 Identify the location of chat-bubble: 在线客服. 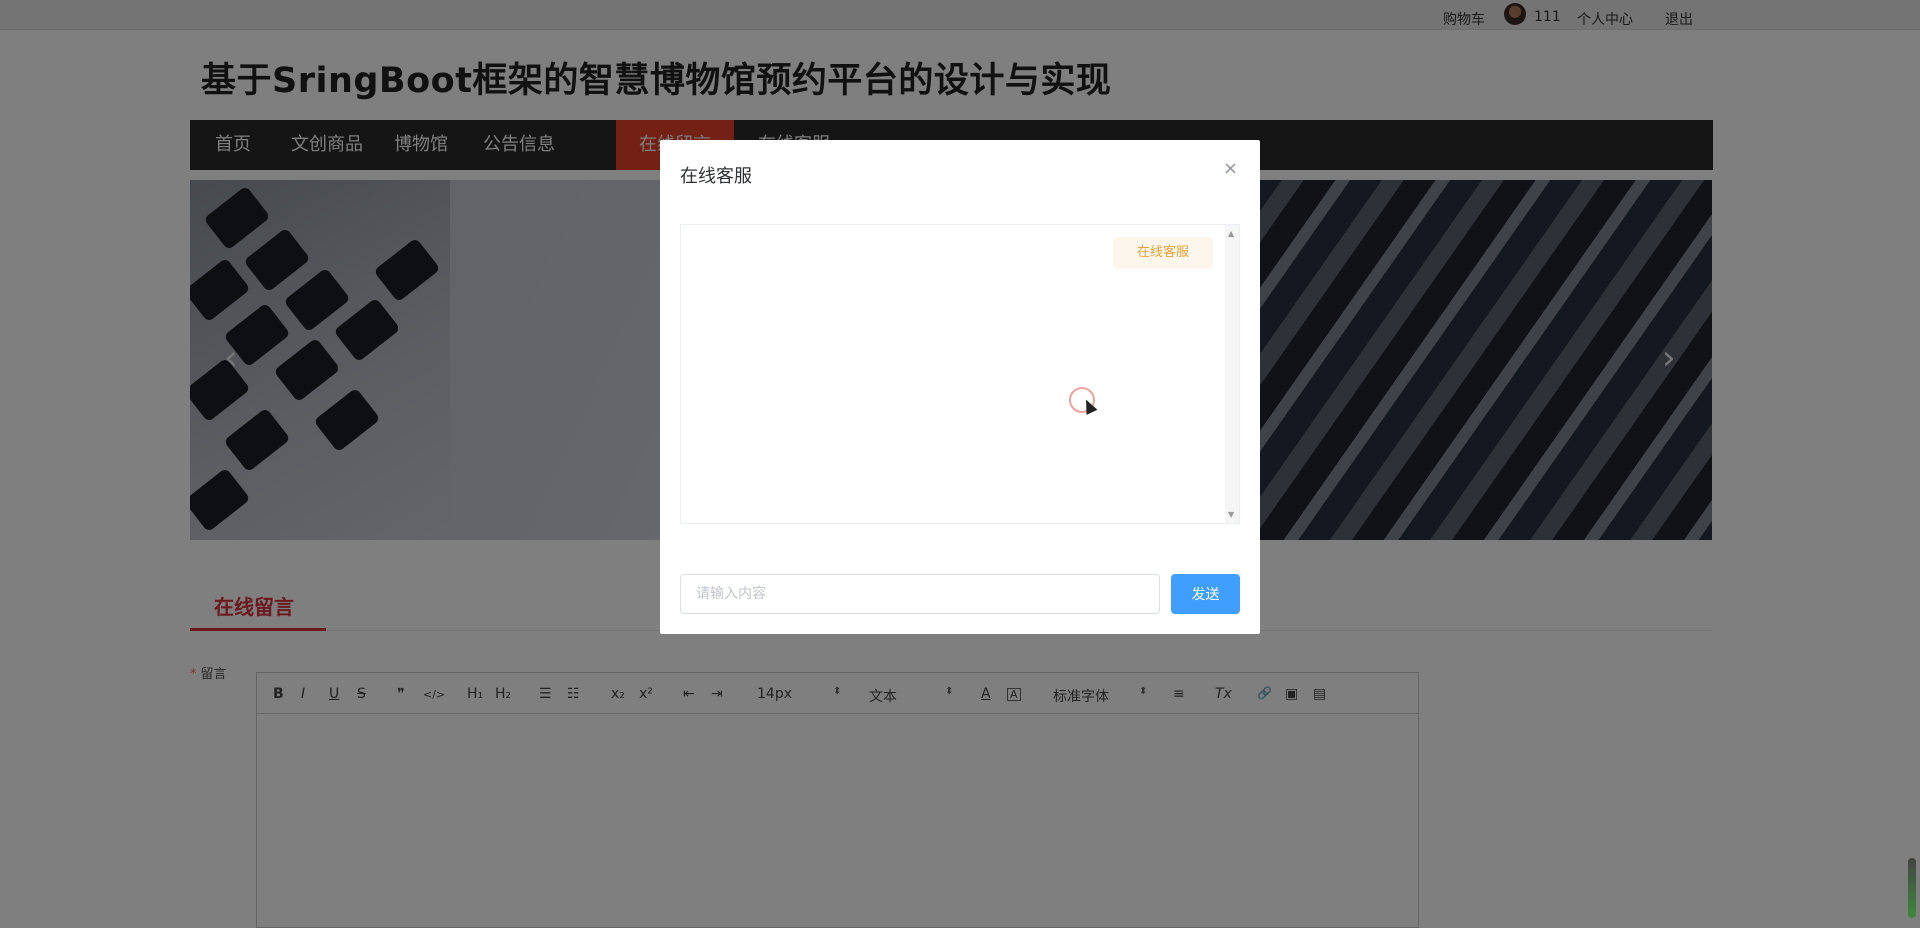
(1163, 253).